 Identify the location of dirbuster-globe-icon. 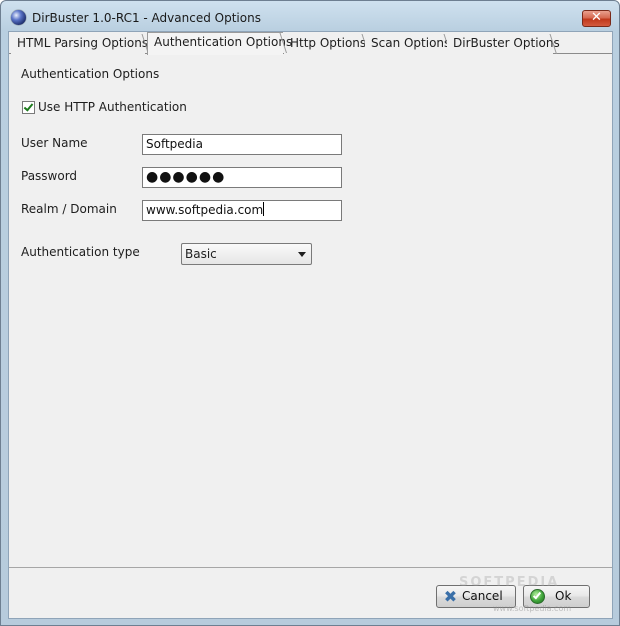
(18, 17).